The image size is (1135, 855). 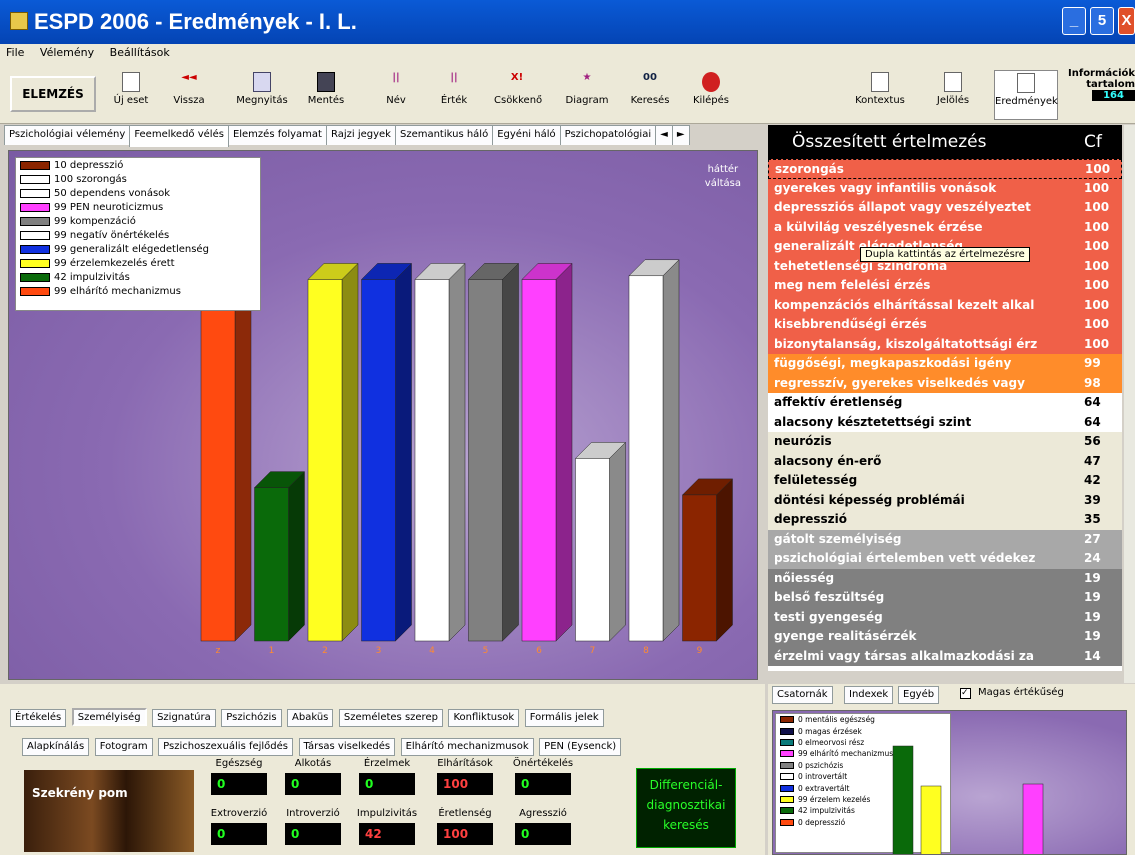 What do you see at coordinates (587, 95) in the screenshot?
I see `diagram-button: ★ Diagram` at bounding box center [587, 95].